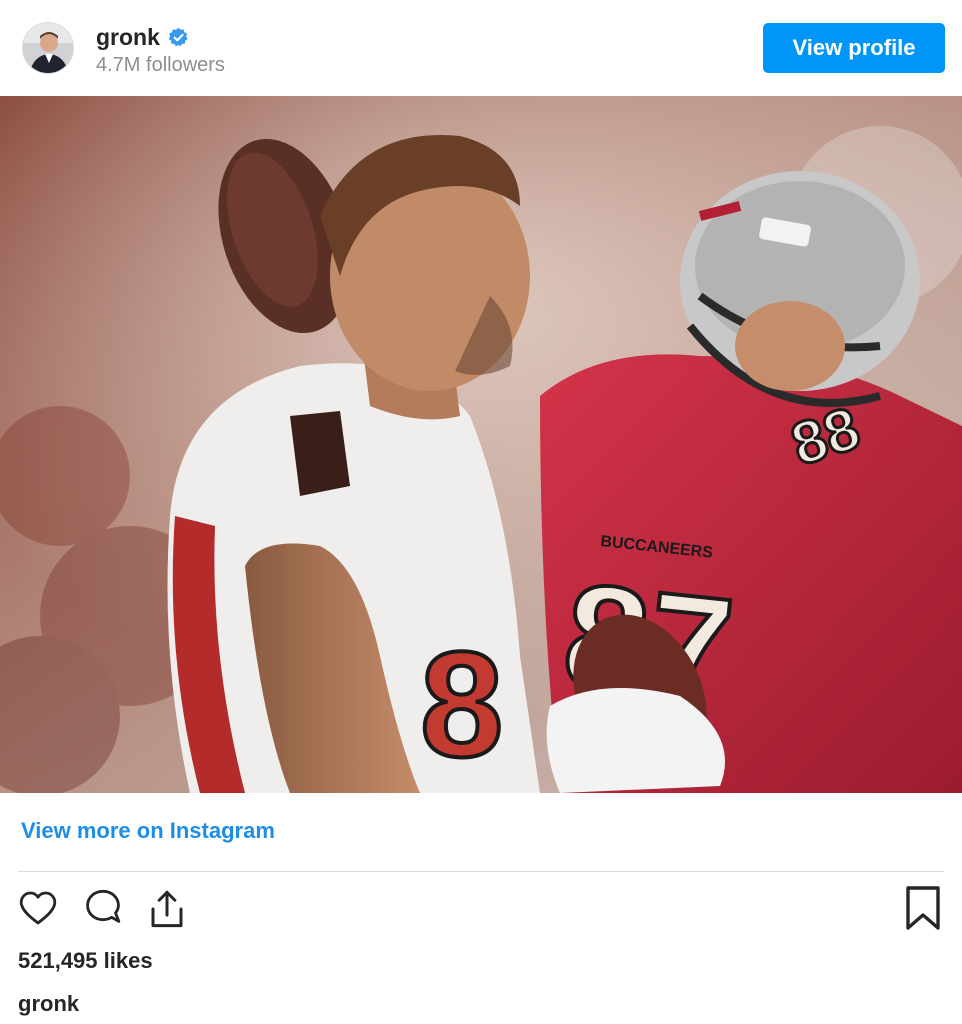  I want to click on divider, so click(481, 871).